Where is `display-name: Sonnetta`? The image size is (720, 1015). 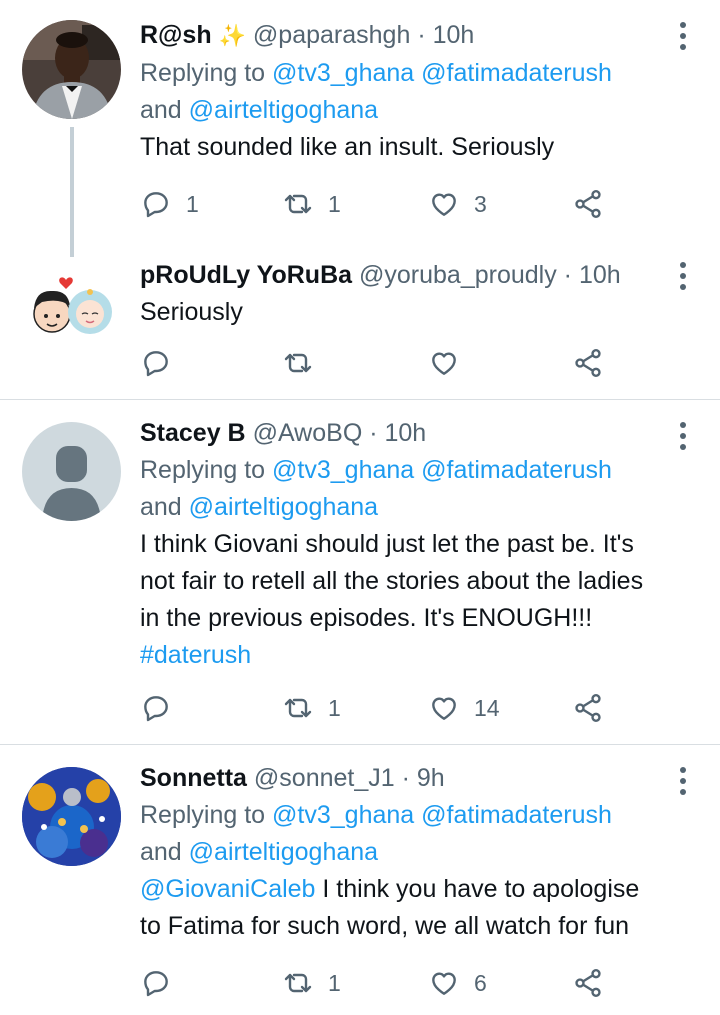
display-name: Sonnetta is located at coordinates (193, 778).